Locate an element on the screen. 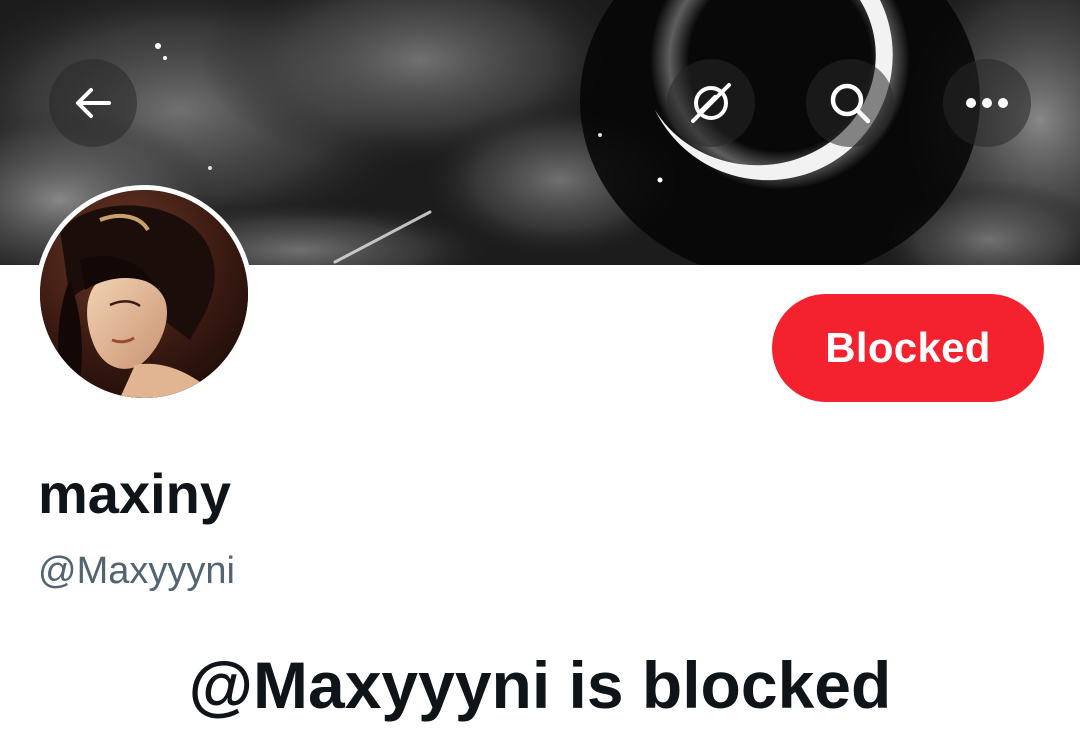 The height and width of the screenshot is (745, 1080). avatar-image is located at coordinates (144, 294).